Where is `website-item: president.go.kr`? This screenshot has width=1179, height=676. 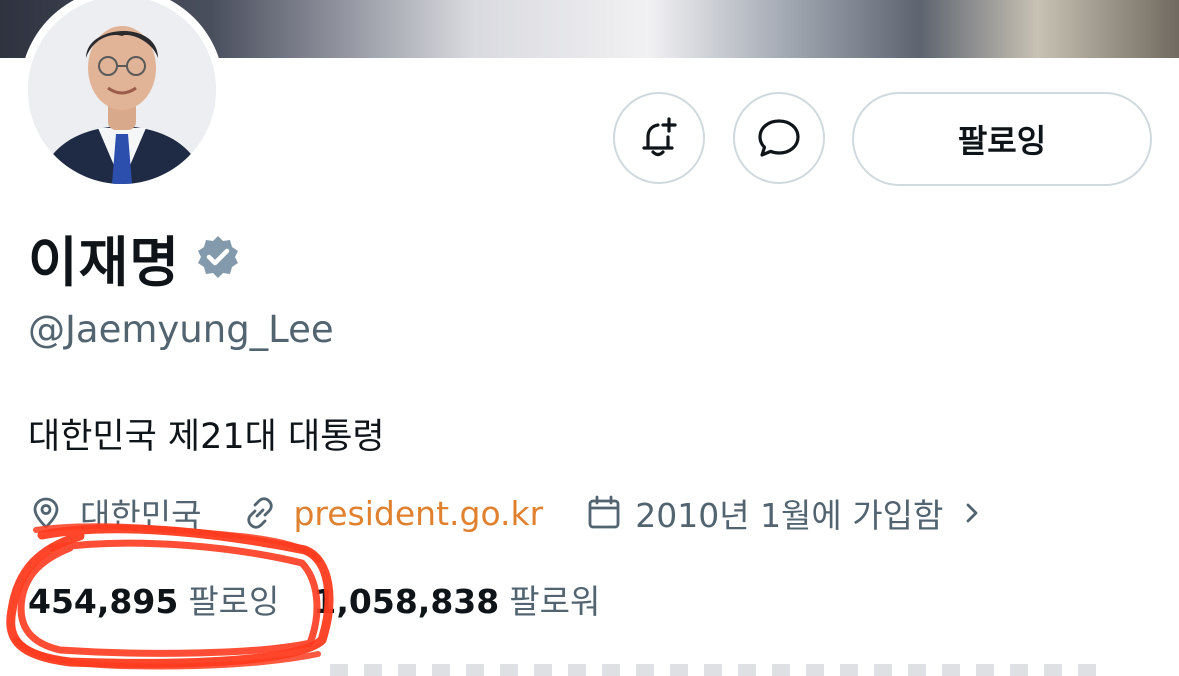
website-item: president.go.kr is located at coordinates (392, 513).